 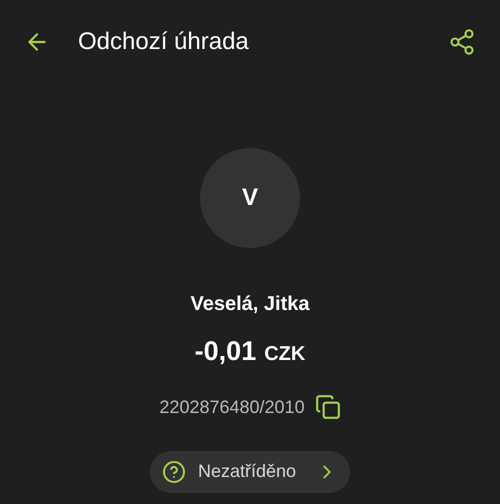 What do you see at coordinates (285, 354) in the screenshot?
I see `currency: CZK` at bounding box center [285, 354].